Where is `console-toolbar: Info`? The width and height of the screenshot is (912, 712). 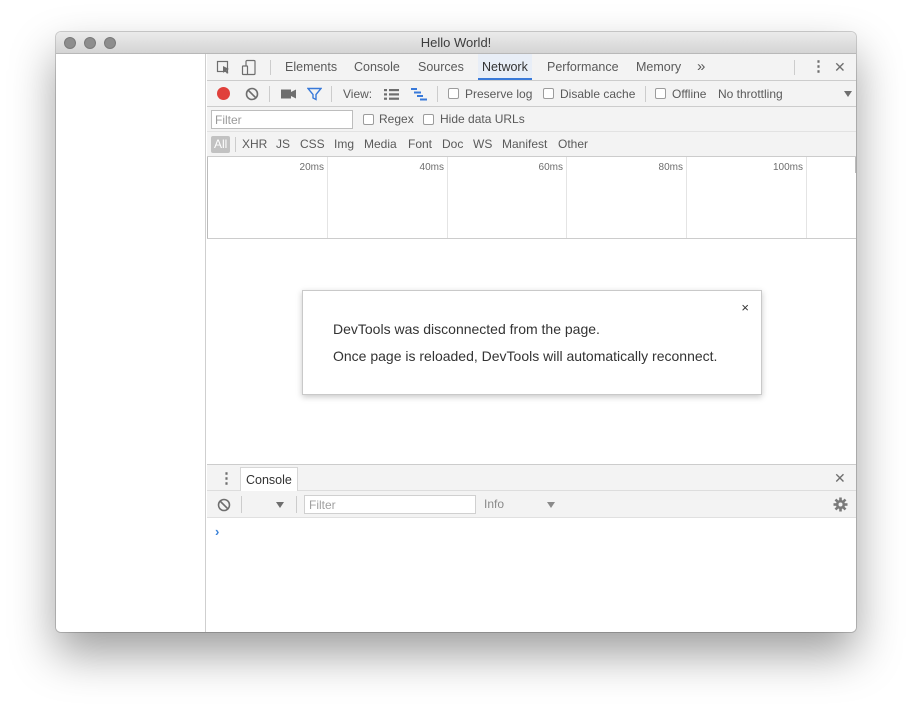
console-toolbar: Info is located at coordinates (531, 504).